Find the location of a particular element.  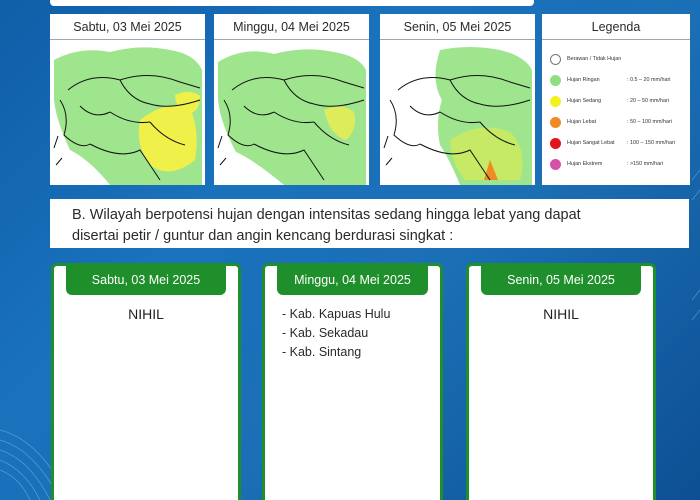

legend-item-label: Hujan Sedang is located at coordinates (584, 101).